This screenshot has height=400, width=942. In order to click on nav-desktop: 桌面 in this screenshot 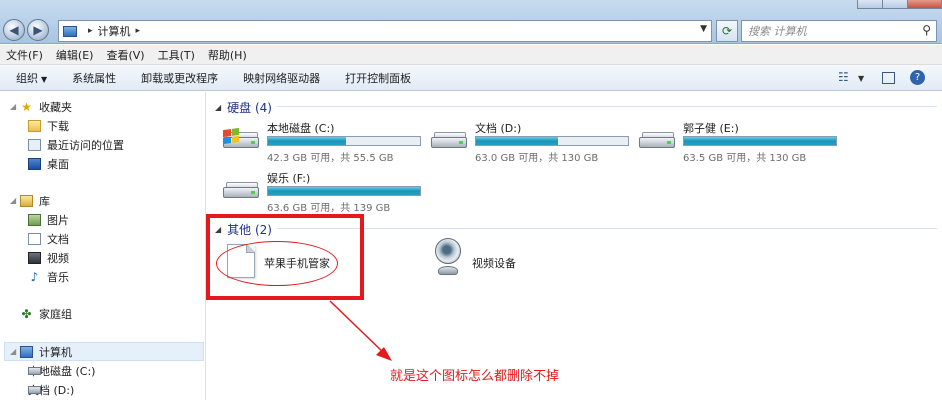, I will do `click(48, 164)`.